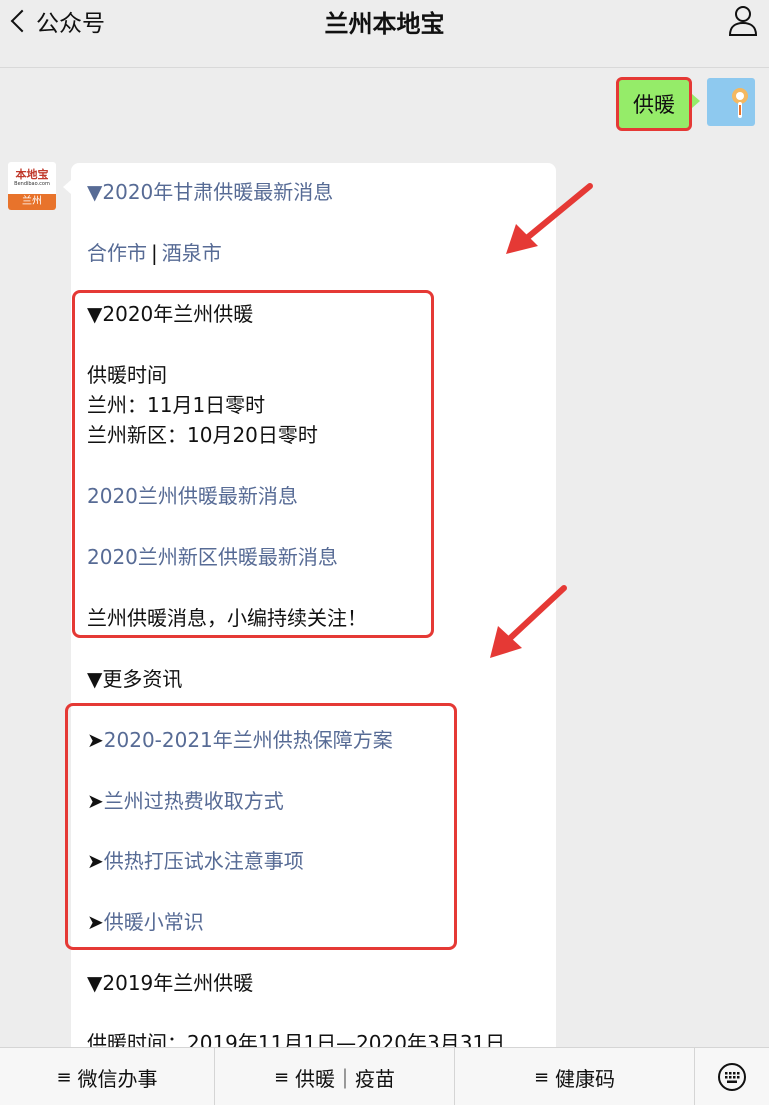 The height and width of the screenshot is (1105, 769). I want to click on user-message-bubble: 供暖, so click(654, 104).